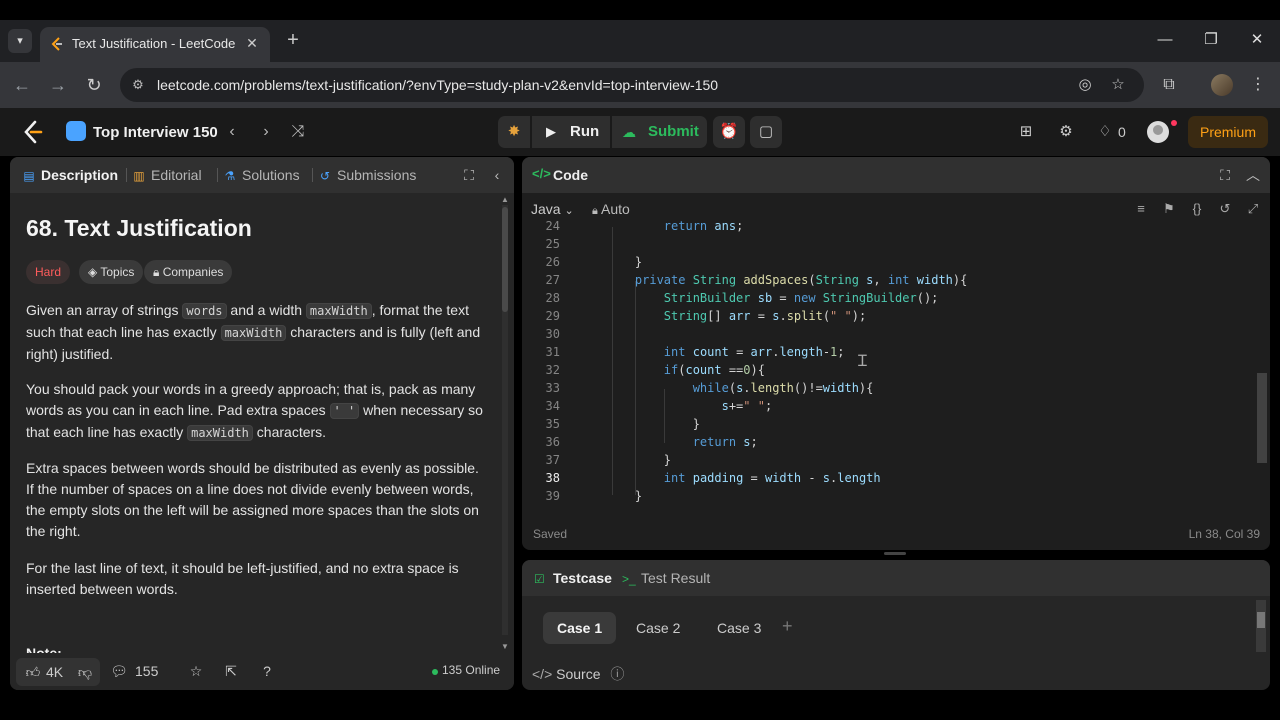 This screenshot has width=1280, height=720. What do you see at coordinates (1165, 40) in the screenshot?
I see `minimize-button: —` at bounding box center [1165, 40].